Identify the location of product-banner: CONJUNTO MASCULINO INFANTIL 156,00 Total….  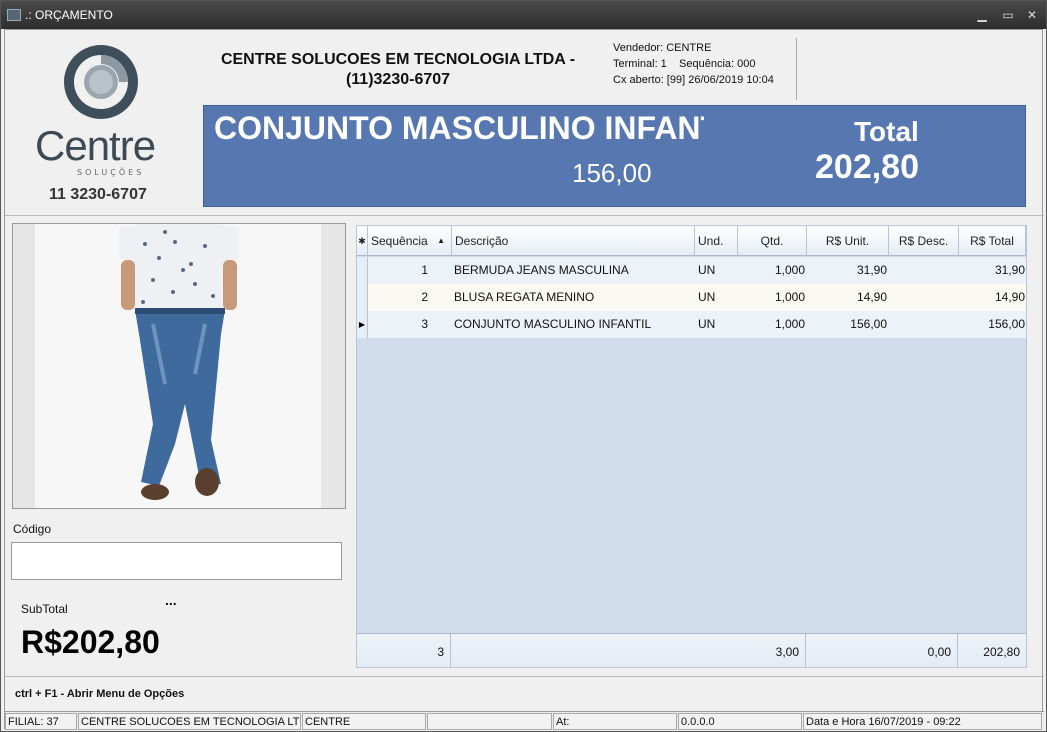
(614, 156).